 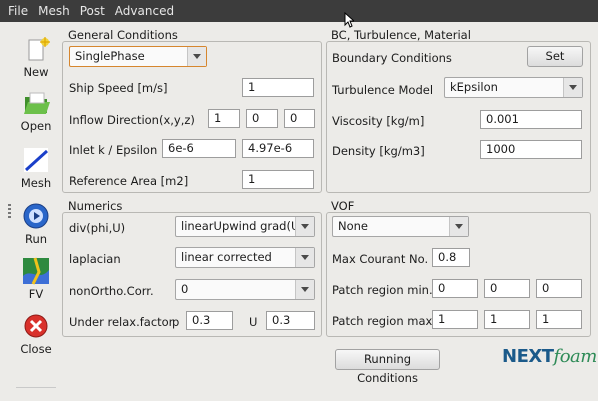 I want to click on nonortho-corr-label: nonOrtho.Corr., so click(x=111, y=291).